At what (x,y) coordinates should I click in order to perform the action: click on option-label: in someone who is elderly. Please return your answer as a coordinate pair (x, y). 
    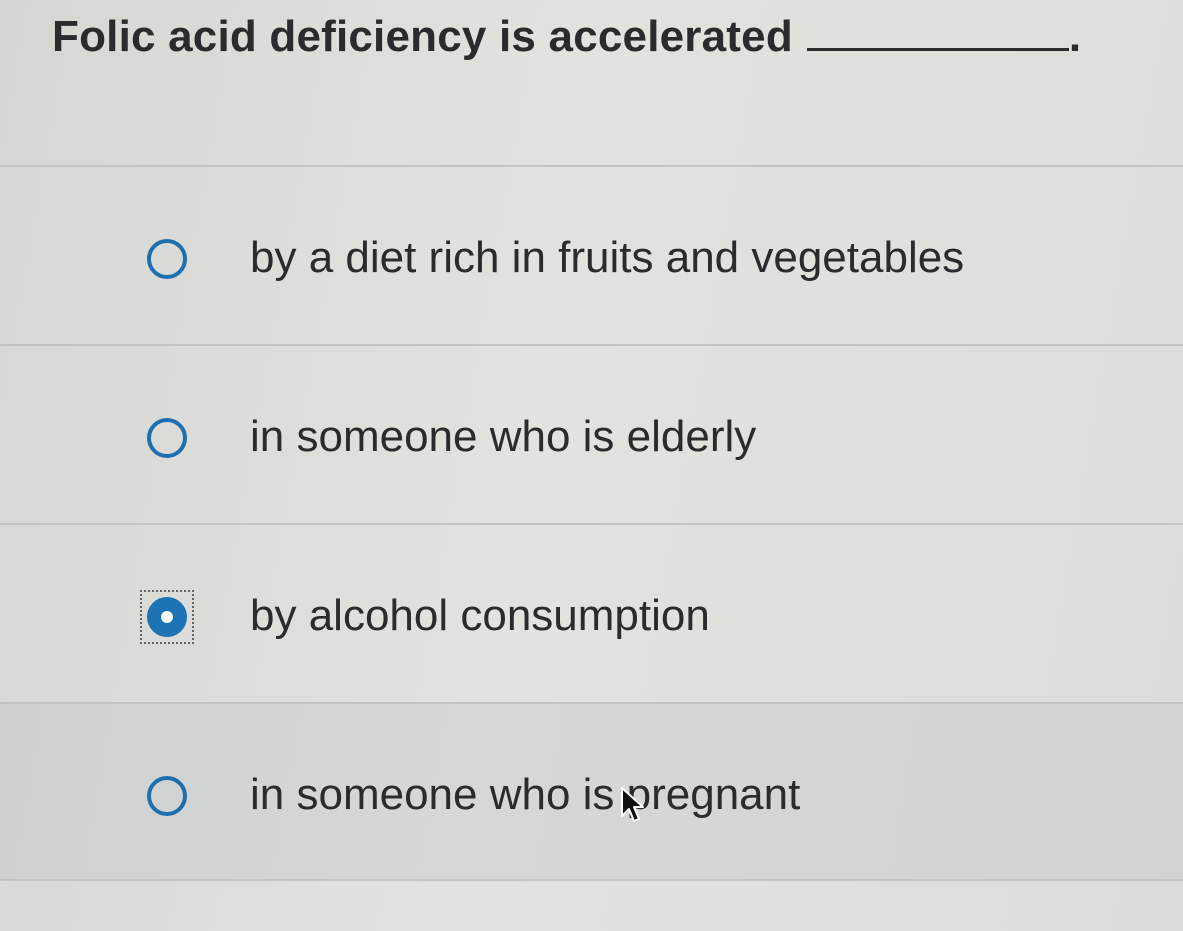
    Looking at the image, I should click on (503, 437).